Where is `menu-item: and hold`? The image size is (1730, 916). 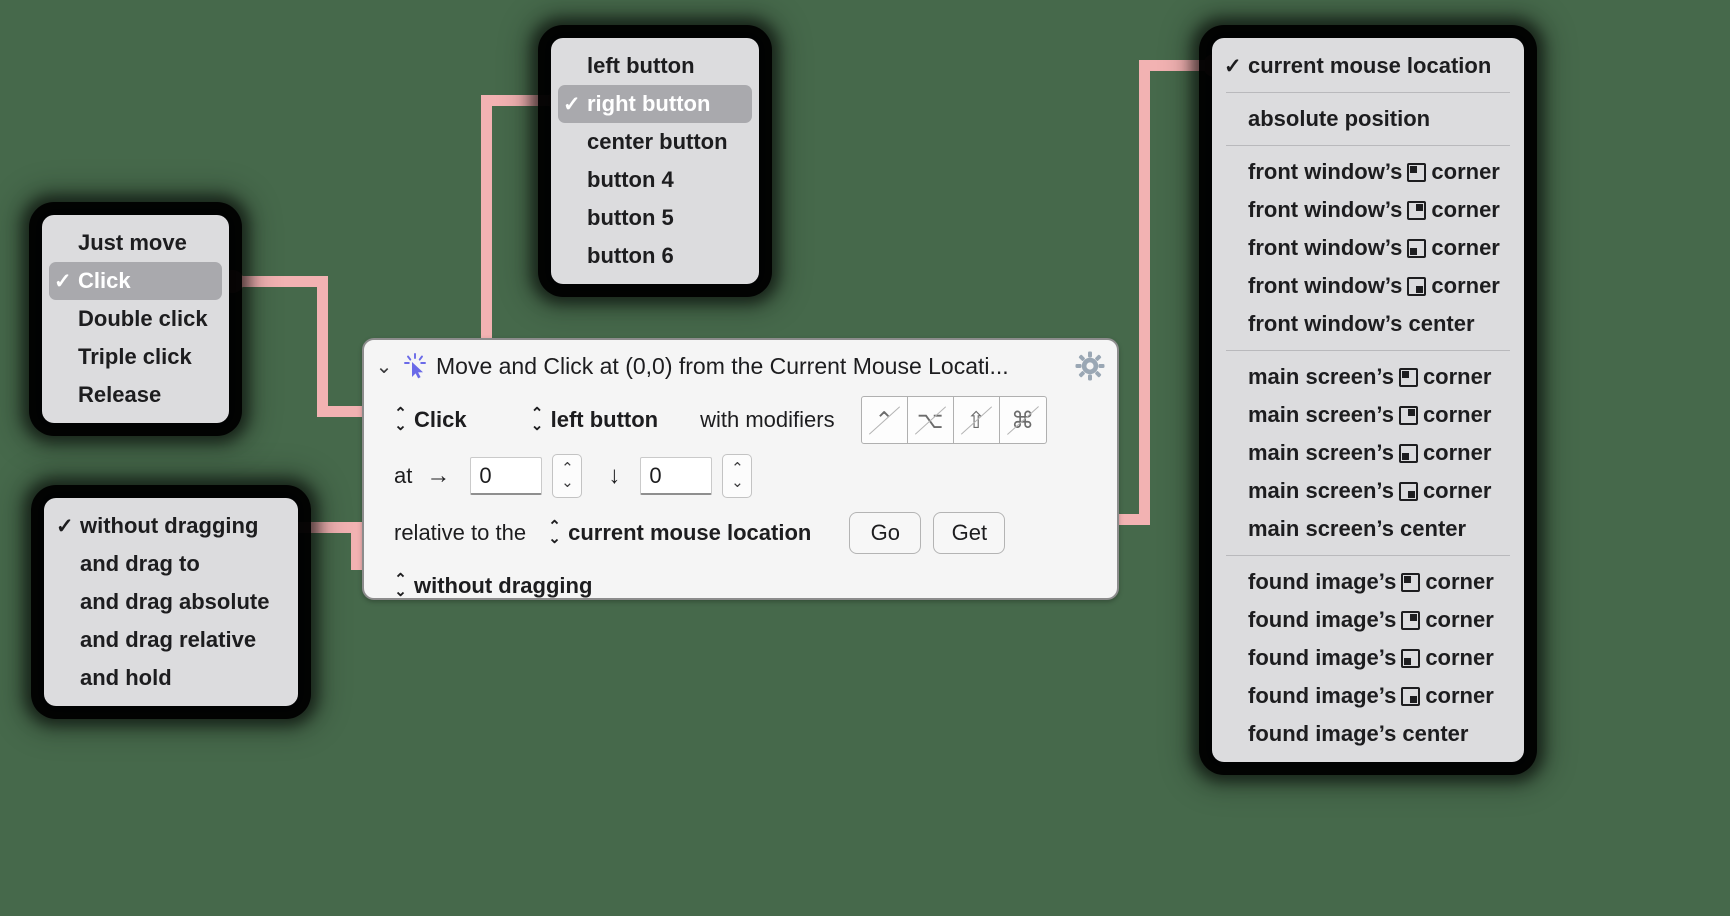 menu-item: and hold is located at coordinates (171, 678).